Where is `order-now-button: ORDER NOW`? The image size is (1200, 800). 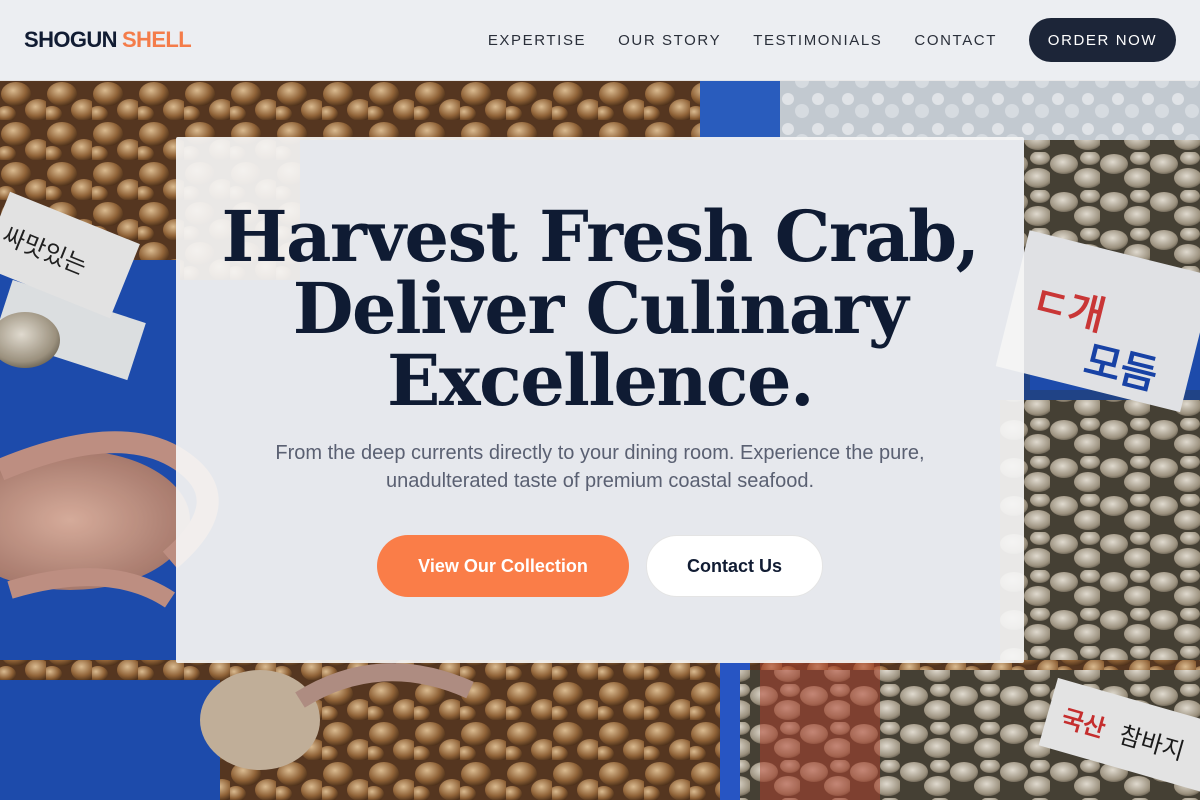
order-now-button: ORDER NOW is located at coordinates (1102, 40).